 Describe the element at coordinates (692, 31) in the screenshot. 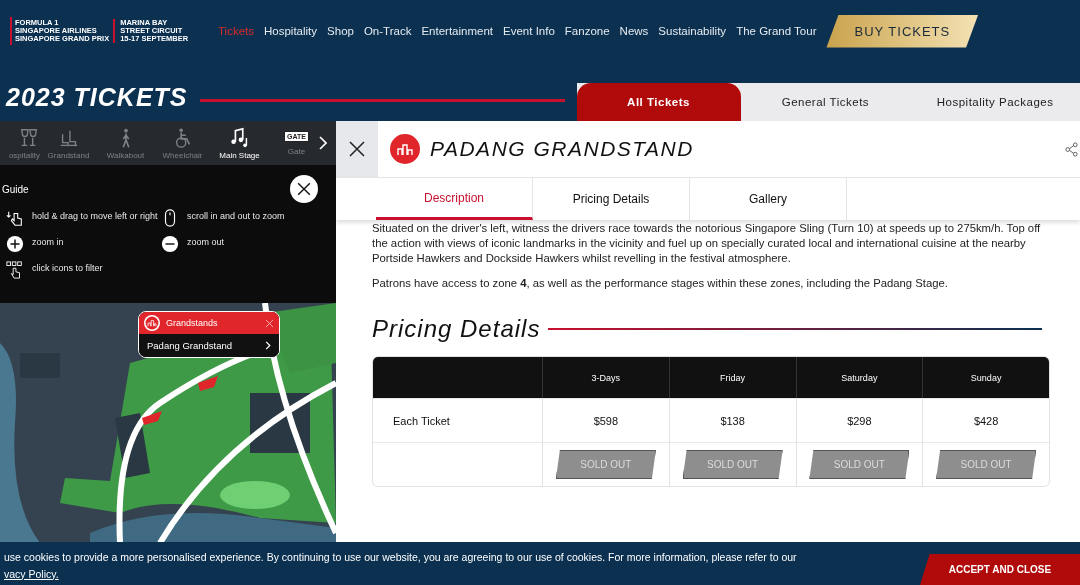

I see `nav-link: Sustainability` at that location.